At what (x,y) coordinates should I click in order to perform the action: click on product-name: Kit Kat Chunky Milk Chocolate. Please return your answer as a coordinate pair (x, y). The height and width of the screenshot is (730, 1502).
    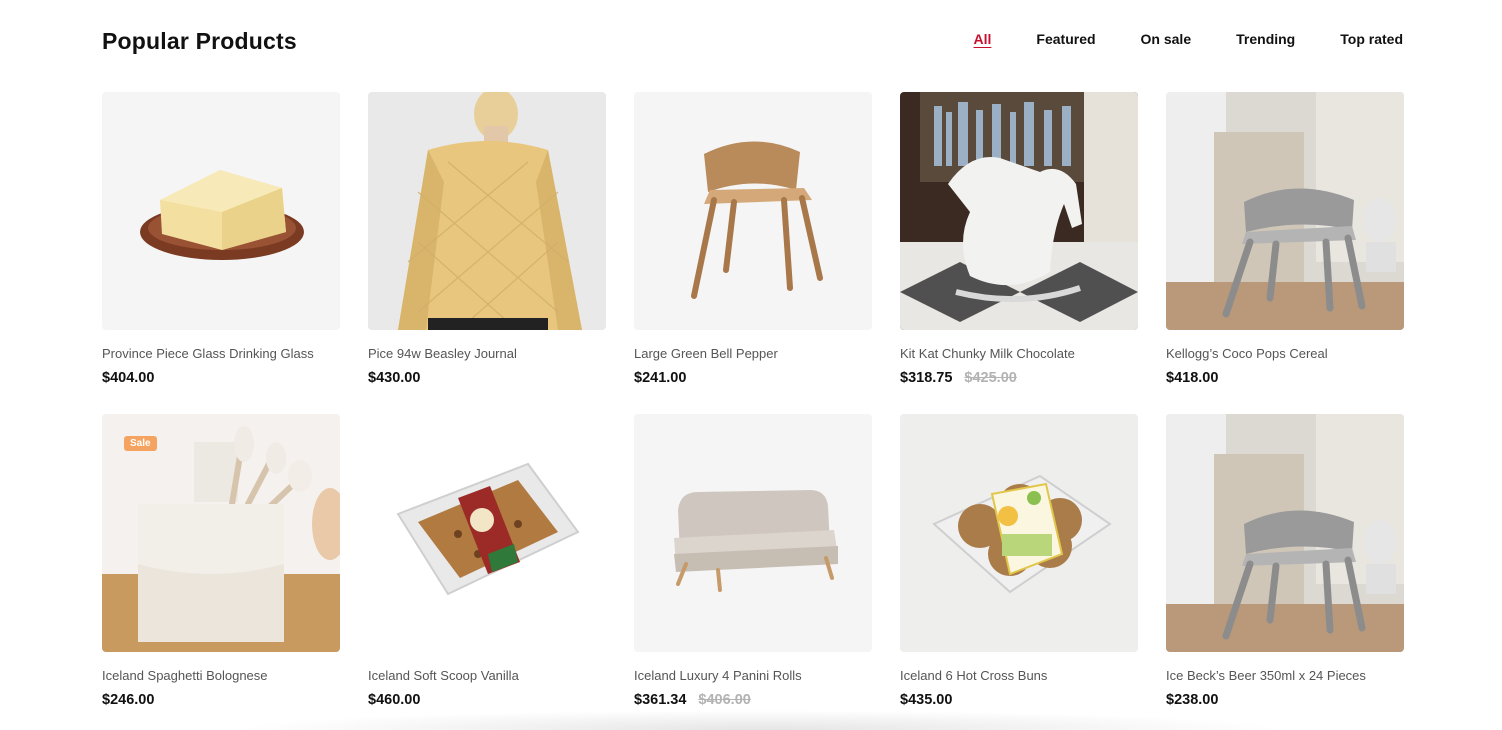
    Looking at the image, I should click on (987, 353).